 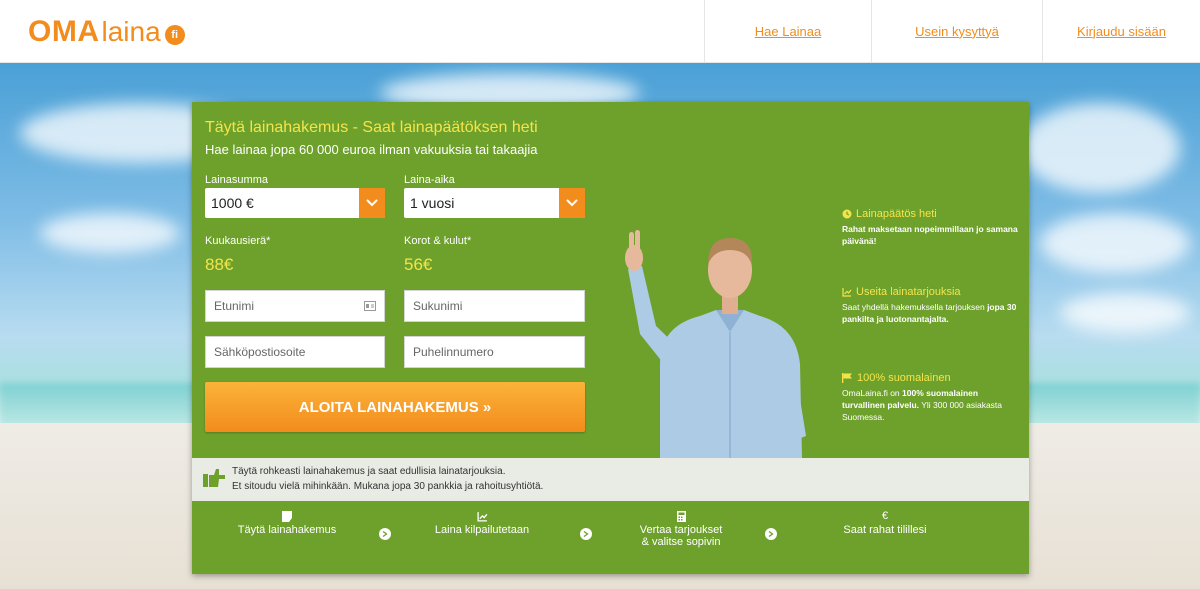 I want to click on omalaina-logo: OMA laina fi, so click(x=106, y=32).